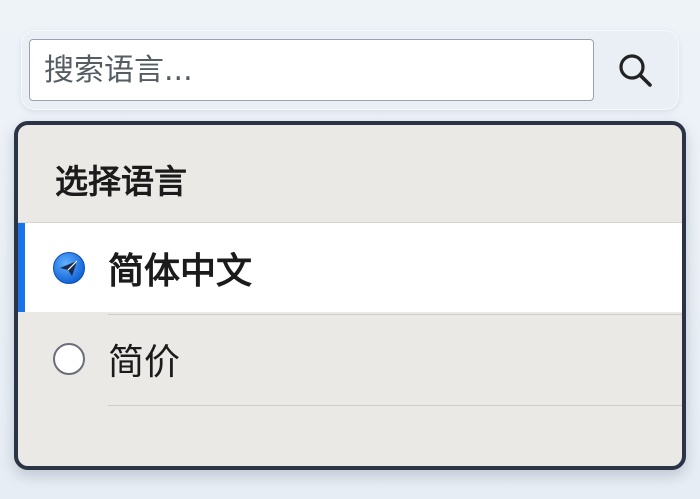  Describe the element at coordinates (69, 268) in the screenshot. I see `radio-selected-icon` at that location.